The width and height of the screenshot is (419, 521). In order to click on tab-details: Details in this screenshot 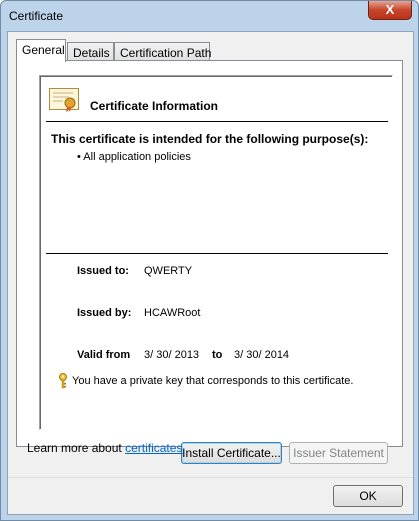, I will do `click(90, 51)`.